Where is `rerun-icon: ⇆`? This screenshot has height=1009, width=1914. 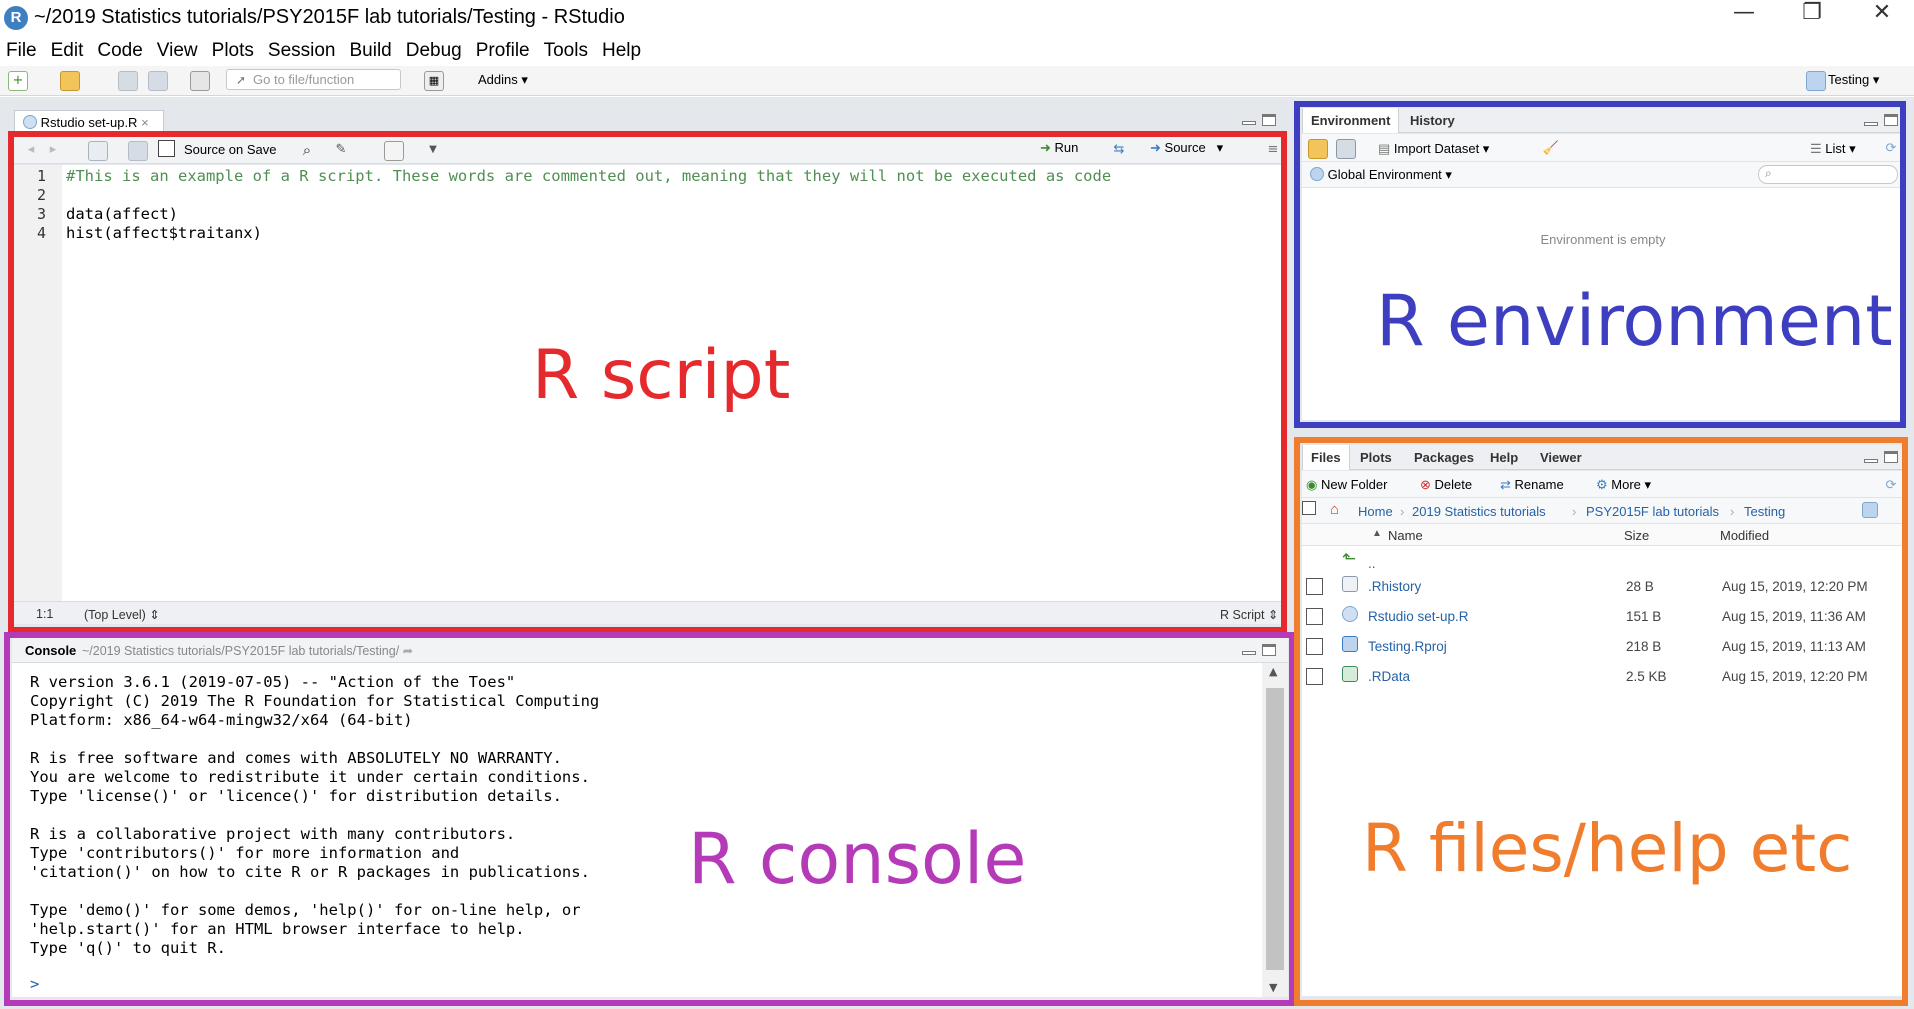
rerun-icon: ⇆ is located at coordinates (1119, 150).